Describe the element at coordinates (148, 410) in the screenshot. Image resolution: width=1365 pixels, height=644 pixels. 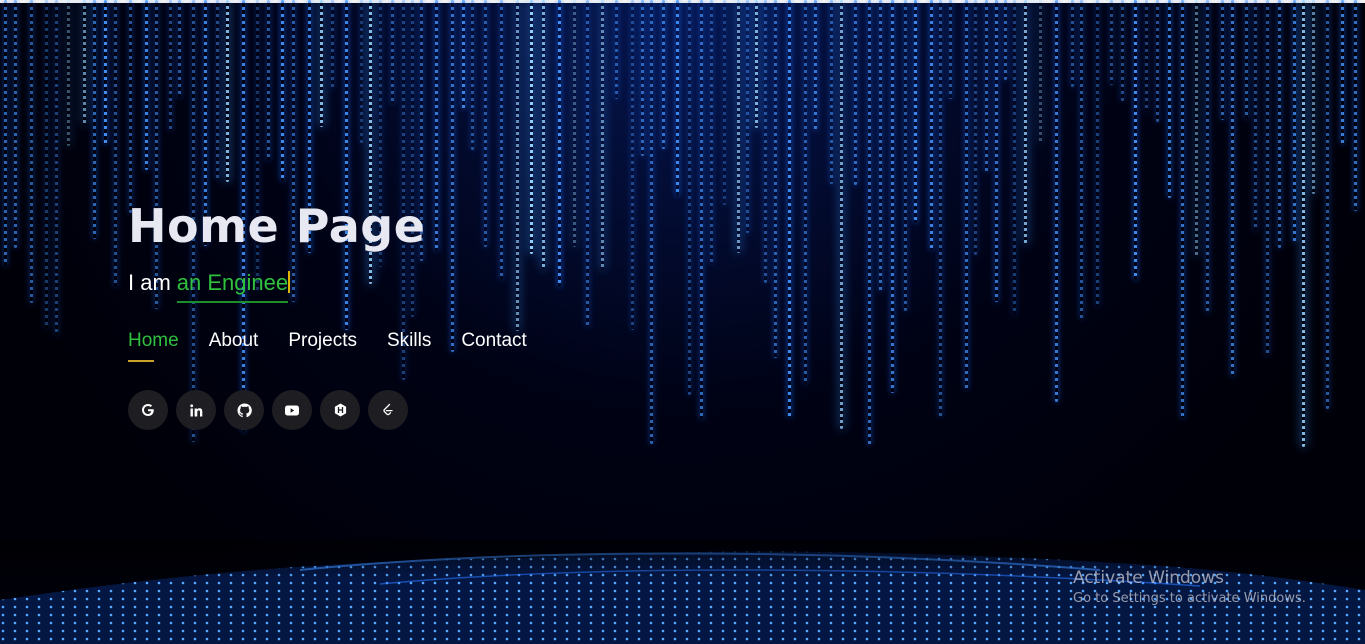
I see `google-link-button` at that location.